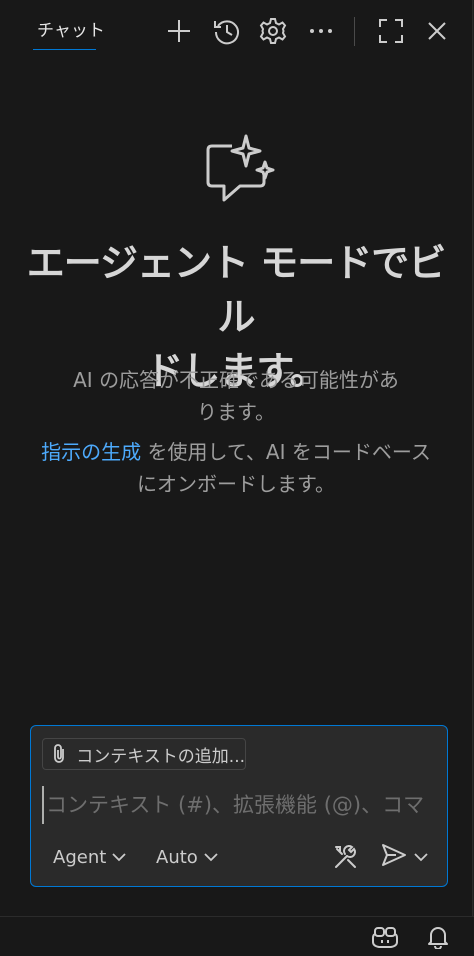  I want to click on new-chat-icon, so click(179, 31).